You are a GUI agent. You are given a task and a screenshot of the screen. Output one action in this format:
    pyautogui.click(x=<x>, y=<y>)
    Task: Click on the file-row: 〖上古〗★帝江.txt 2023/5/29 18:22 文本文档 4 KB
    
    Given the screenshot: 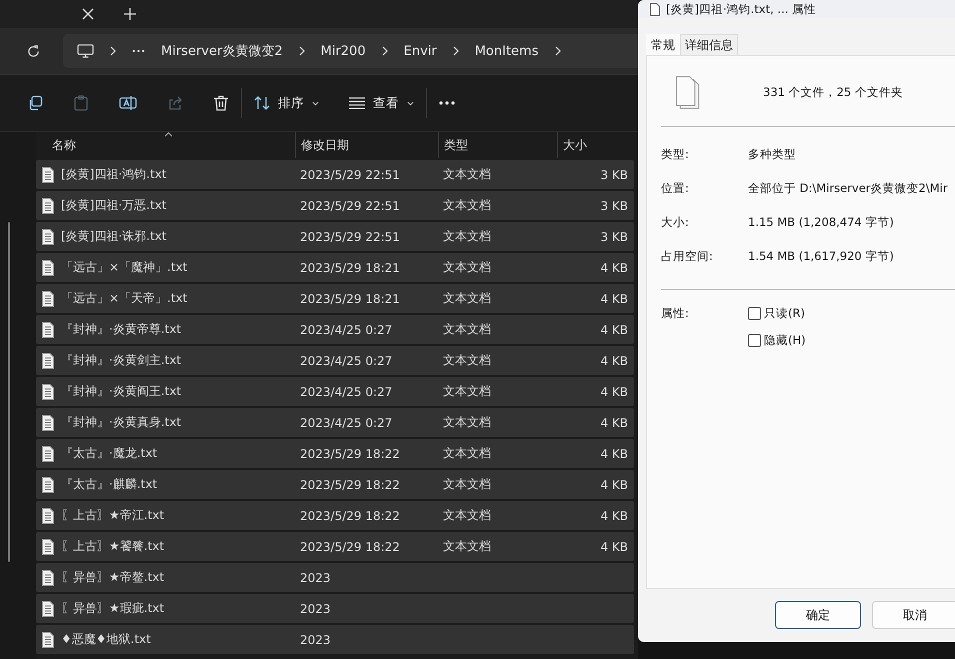 What is the action you would take?
    pyautogui.click(x=335, y=515)
    